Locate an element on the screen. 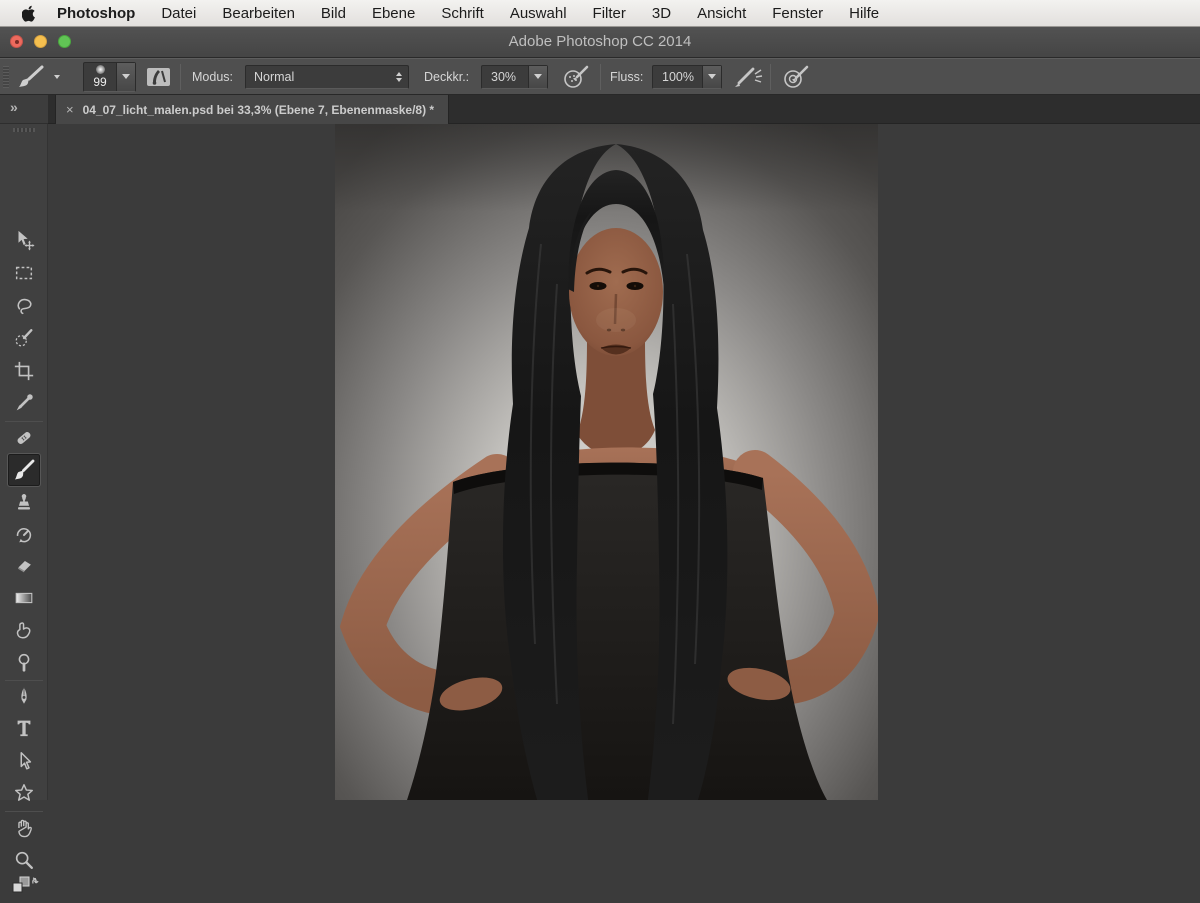  menu-bild: Bild is located at coordinates (333, 13).